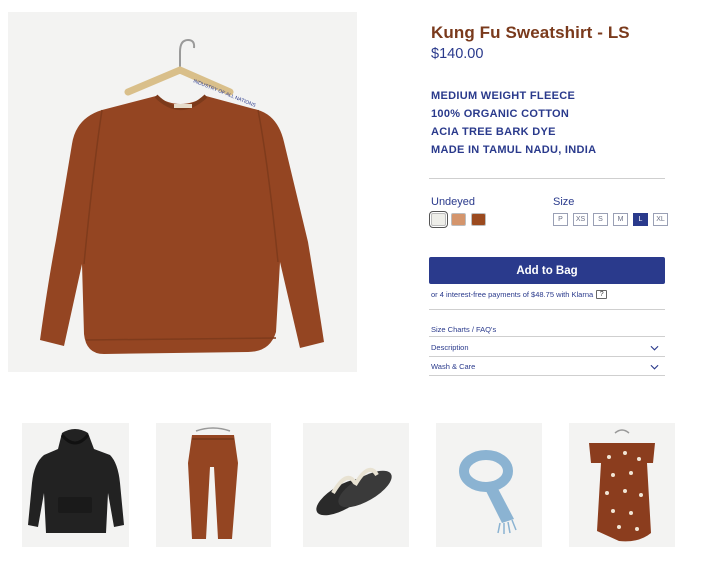 The image size is (702, 563). I want to click on dress-image, so click(622, 485).